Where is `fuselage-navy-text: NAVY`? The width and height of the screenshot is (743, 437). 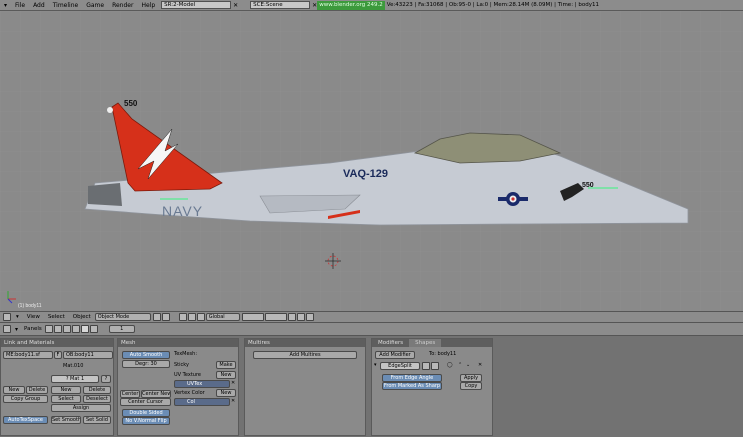
fuselage-navy-text: NAVY is located at coordinates (182, 211).